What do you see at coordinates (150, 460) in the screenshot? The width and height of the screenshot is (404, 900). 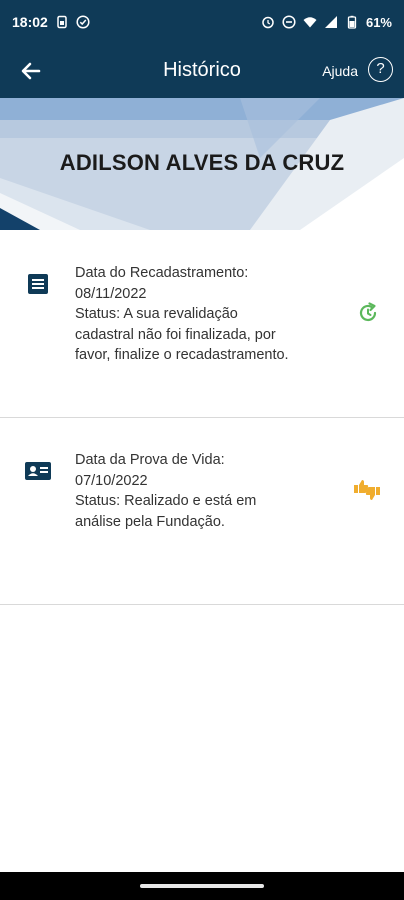 I see `history-date-label: Data da Prova de Vida:` at bounding box center [150, 460].